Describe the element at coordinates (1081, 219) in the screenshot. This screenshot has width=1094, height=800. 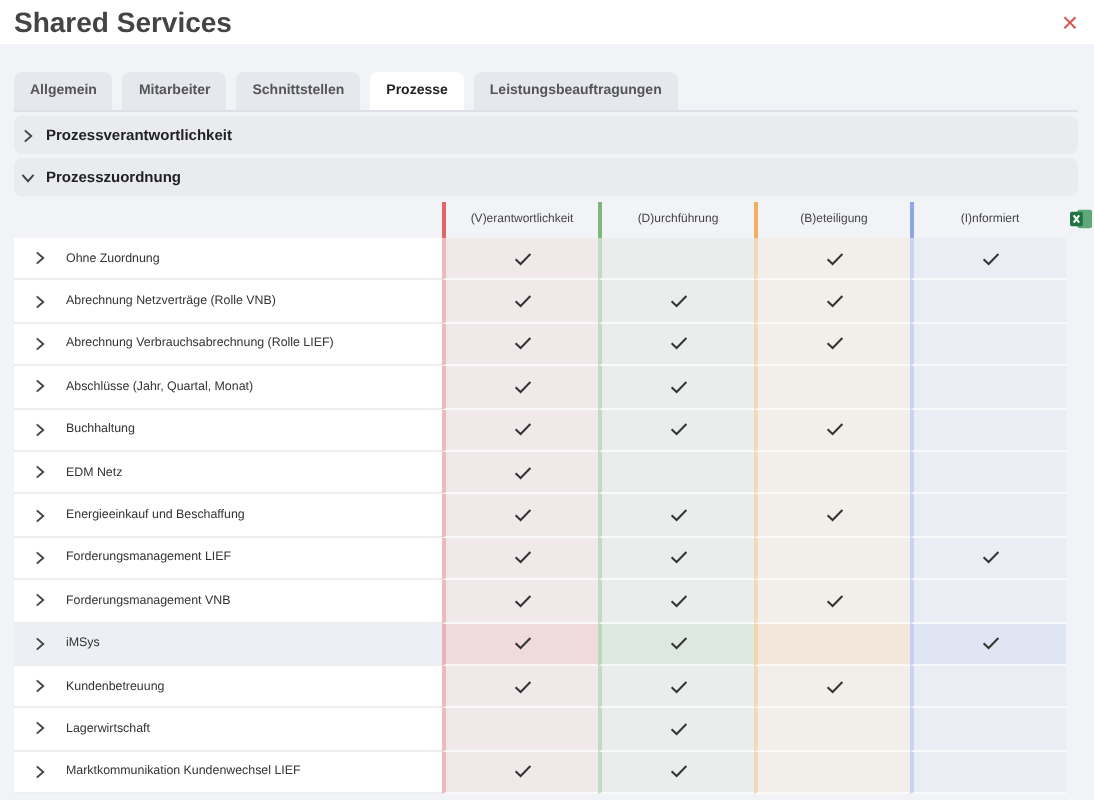
I see `spreadsheet-export-icon` at that location.